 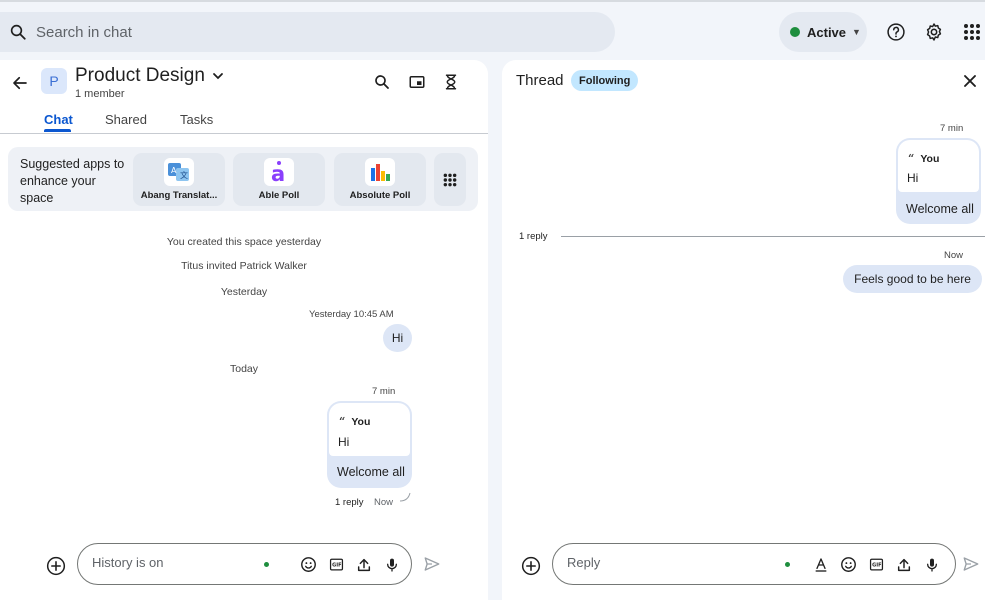 What do you see at coordinates (140, 76) in the screenshot?
I see `space-title: Product Design` at bounding box center [140, 76].